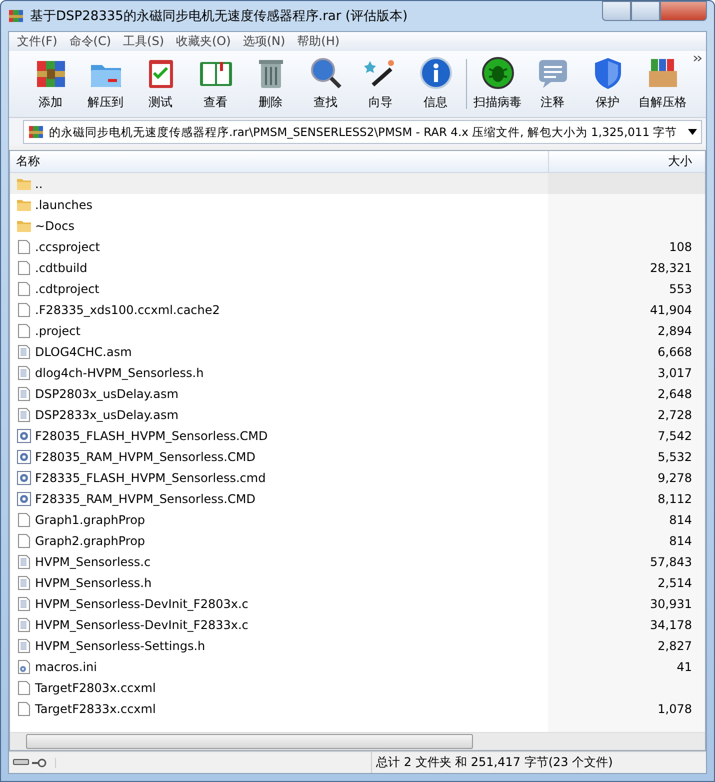 The height and width of the screenshot is (782, 715). I want to click on file-name: .launches, so click(64, 205).